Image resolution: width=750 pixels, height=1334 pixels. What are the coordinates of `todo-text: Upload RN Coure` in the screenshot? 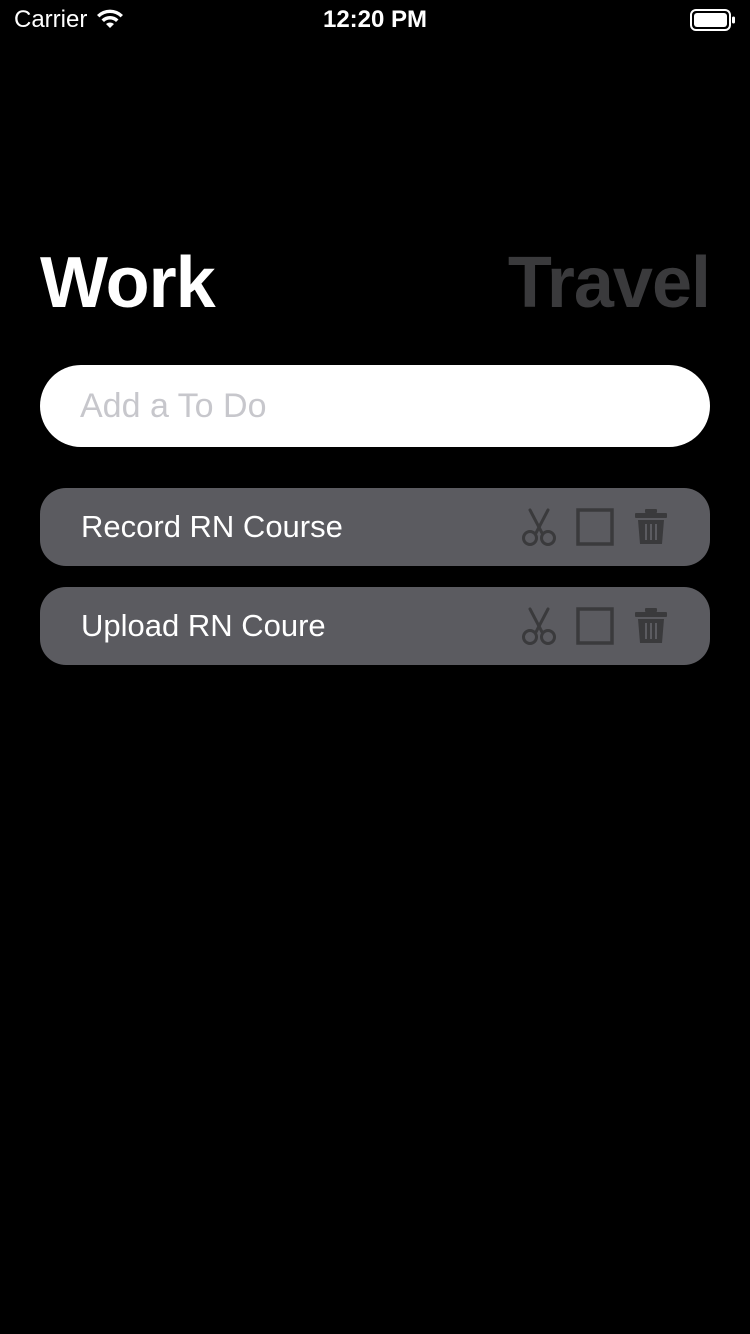 It's located at (203, 625).